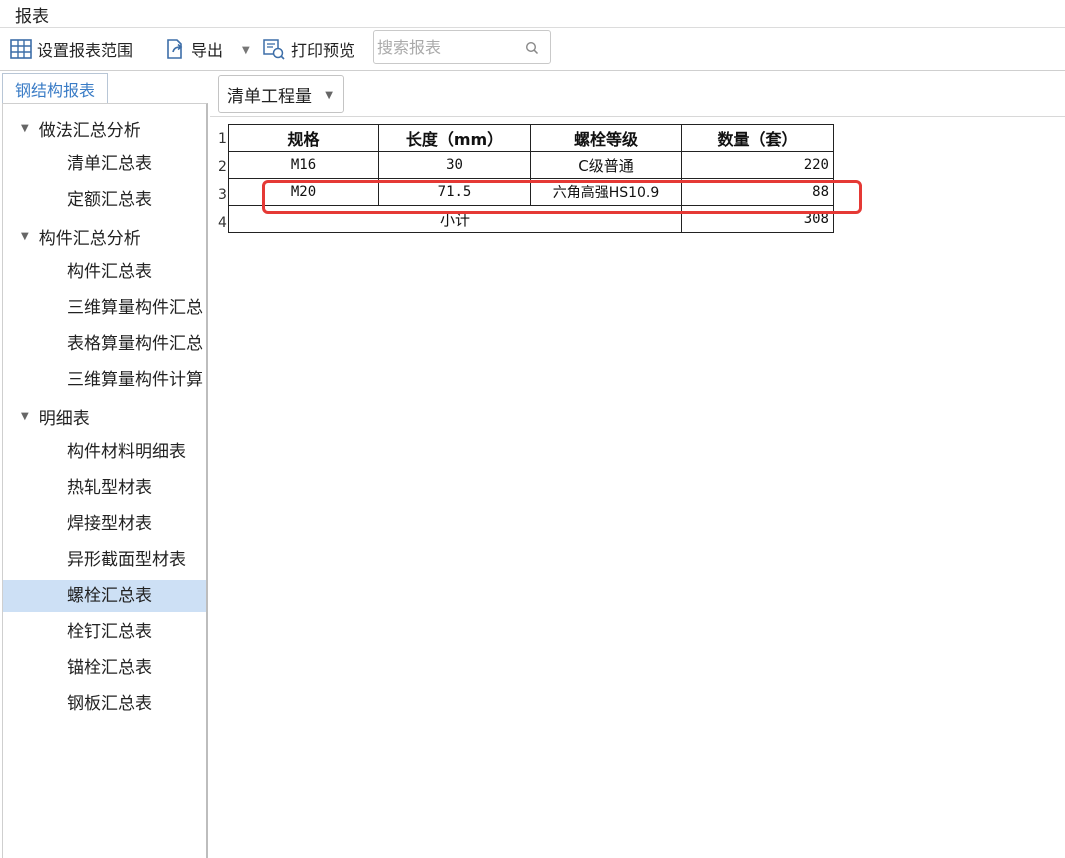  I want to click on cell-spec: M16, so click(303, 165).